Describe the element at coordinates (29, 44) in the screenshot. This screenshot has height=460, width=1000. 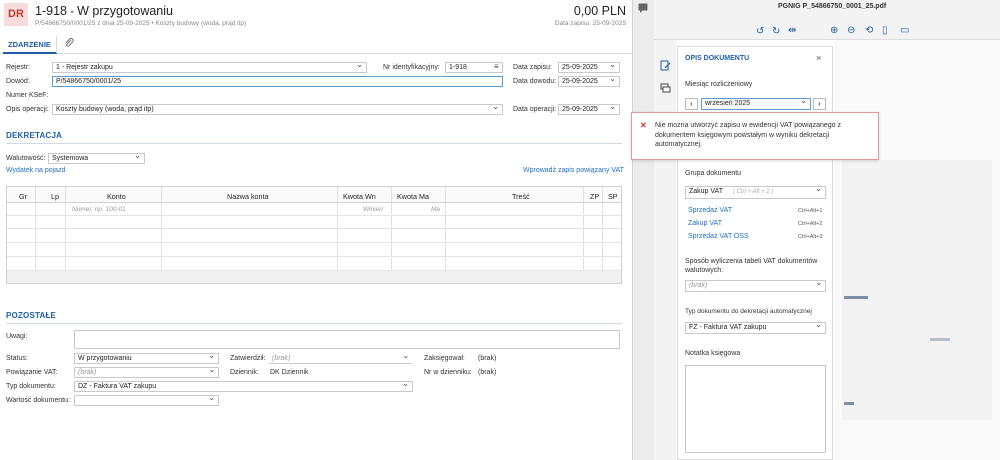
I see `tab-event: ZDARZENIE` at that location.